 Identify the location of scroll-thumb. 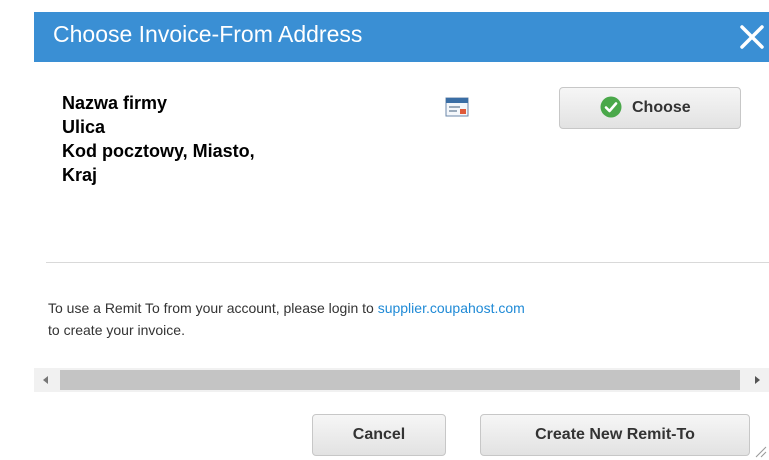
(400, 380).